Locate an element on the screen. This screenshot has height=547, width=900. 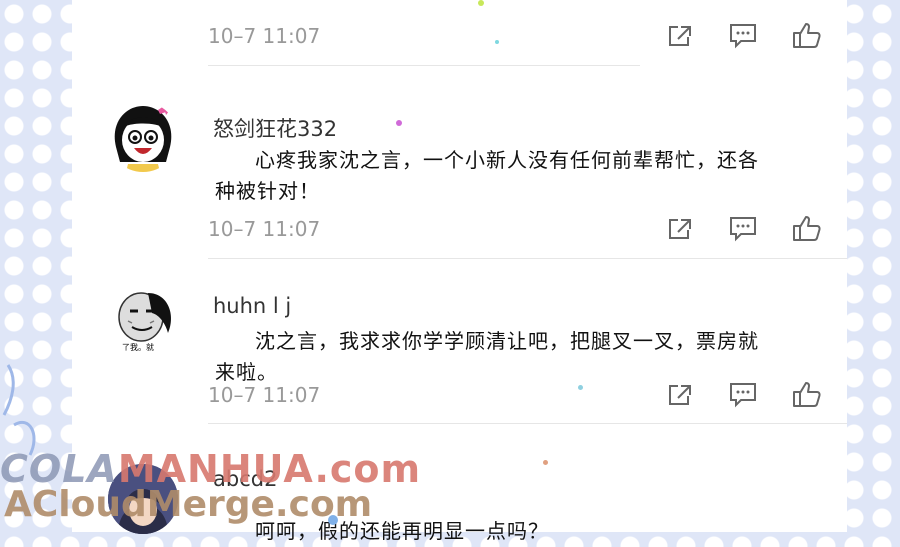
avatar-caption: 了我。就 is located at coordinates (138, 347).